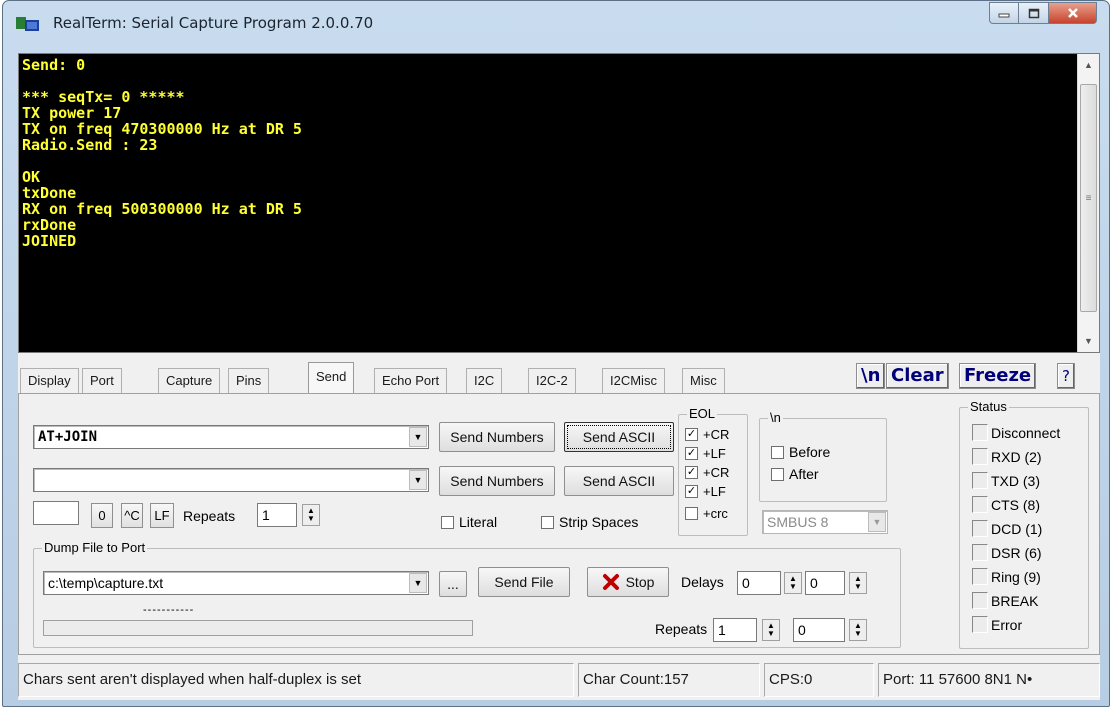 The height and width of the screenshot is (709, 1112). What do you see at coordinates (524, 582) in the screenshot?
I see `send-file-button: Send File` at bounding box center [524, 582].